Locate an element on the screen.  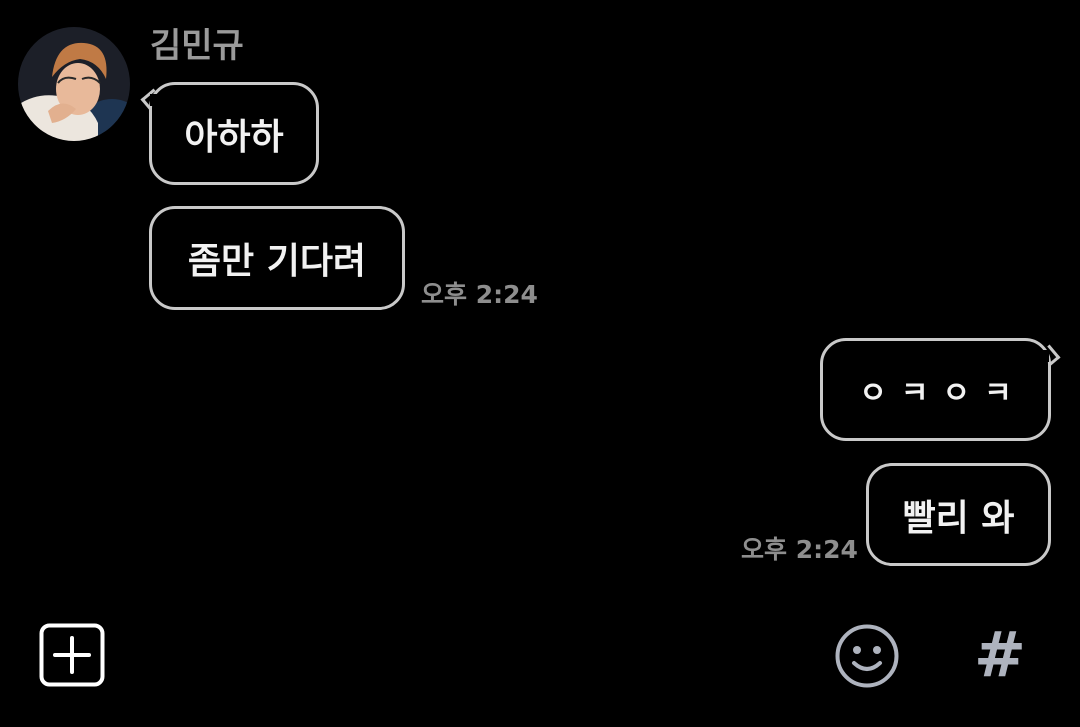
sender-name: 김민규 is located at coordinates (197, 46).